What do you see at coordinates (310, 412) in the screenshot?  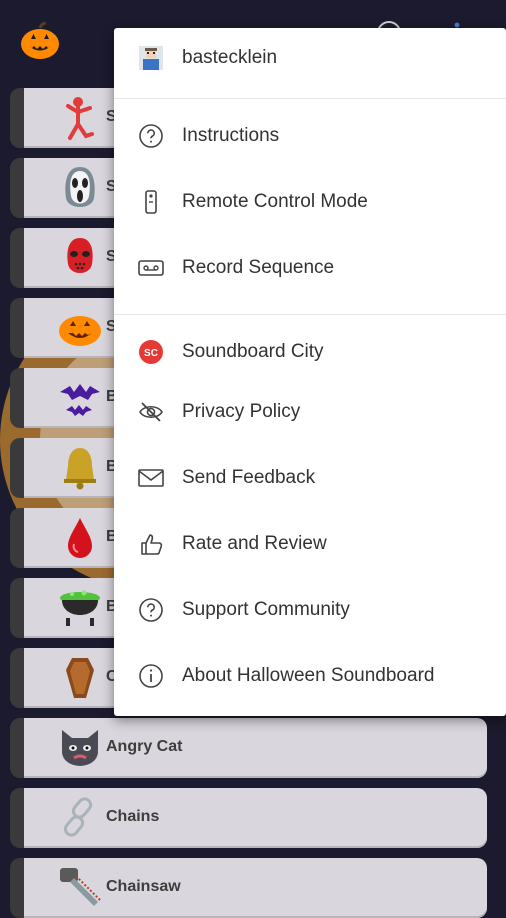 I see `menu-item-privacy-policy: Privacy Policy` at bounding box center [310, 412].